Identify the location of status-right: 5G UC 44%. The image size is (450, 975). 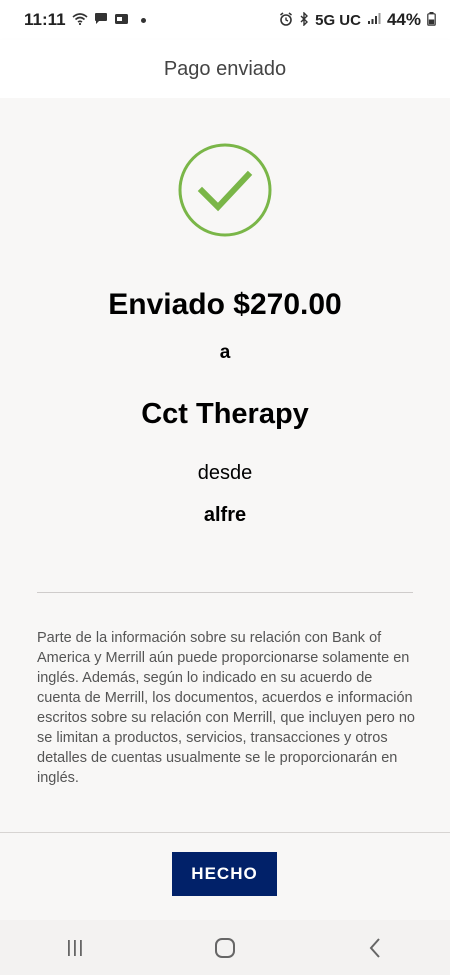
(357, 20).